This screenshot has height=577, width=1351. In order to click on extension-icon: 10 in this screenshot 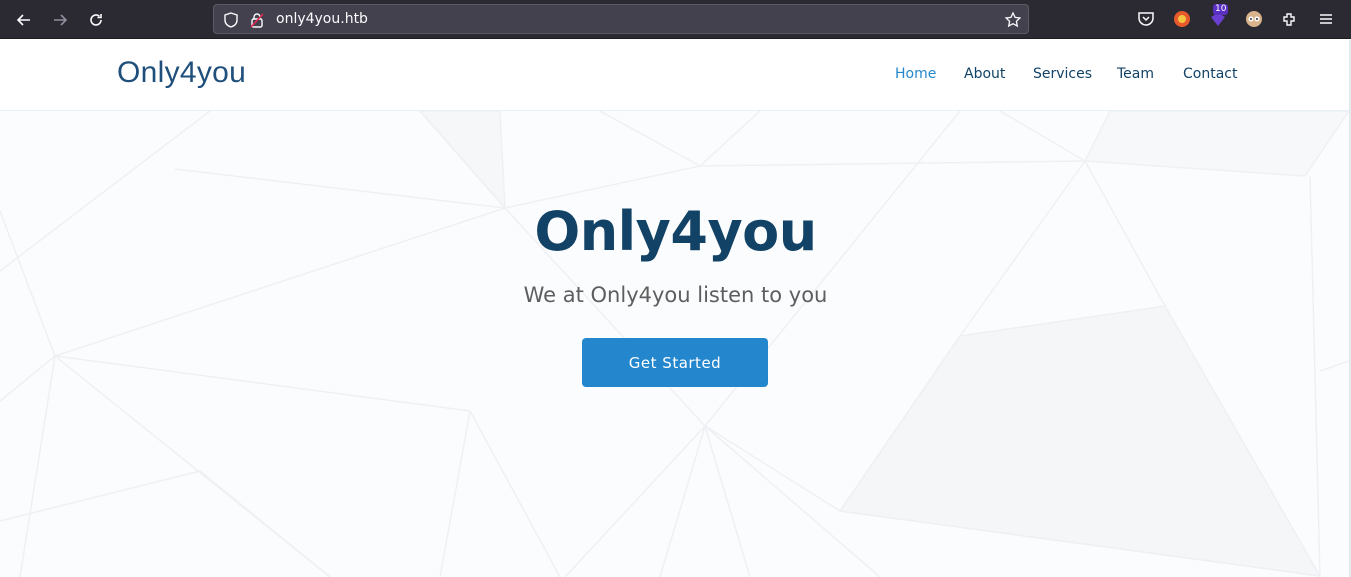, I will do `click(1218, 17)`.